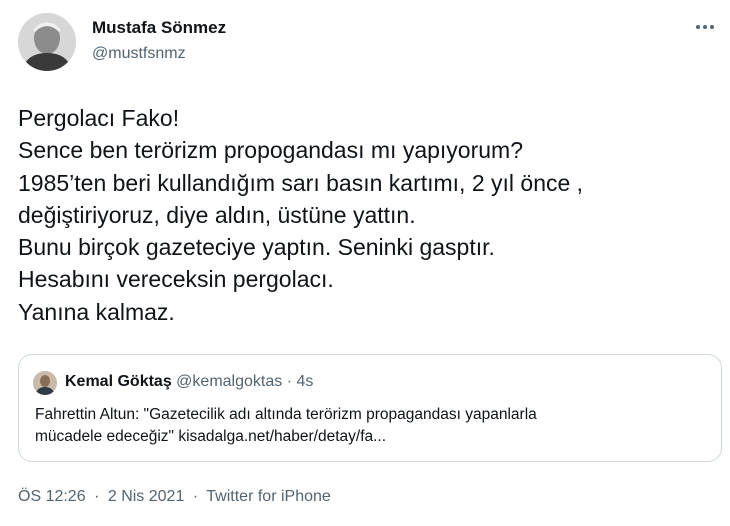 Image resolution: width=730 pixels, height=526 pixels. What do you see at coordinates (305, 381) in the screenshot?
I see `quoted-time: 4s` at bounding box center [305, 381].